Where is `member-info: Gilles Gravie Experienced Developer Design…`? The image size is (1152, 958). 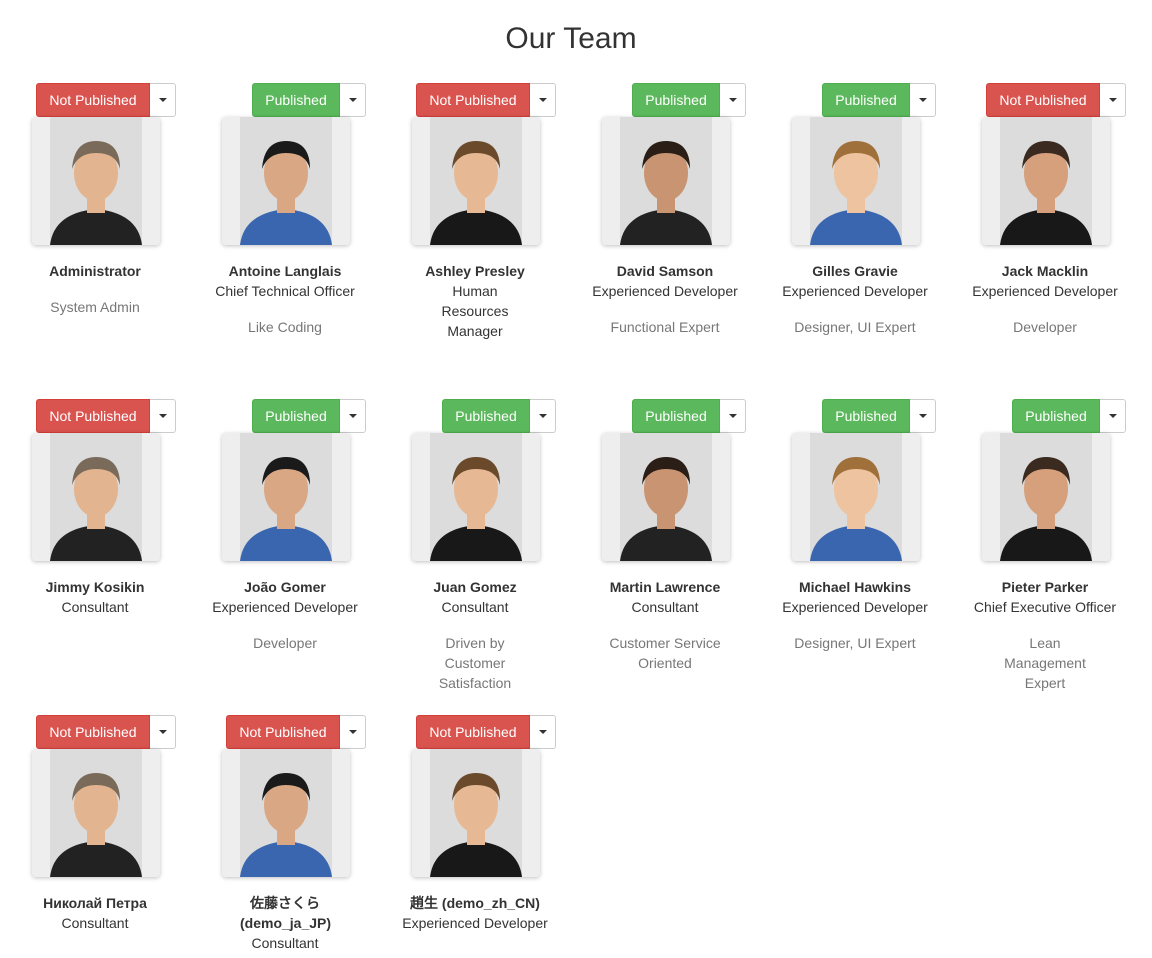 member-info: Gilles Gravie Experienced Developer Design… is located at coordinates (855, 299).